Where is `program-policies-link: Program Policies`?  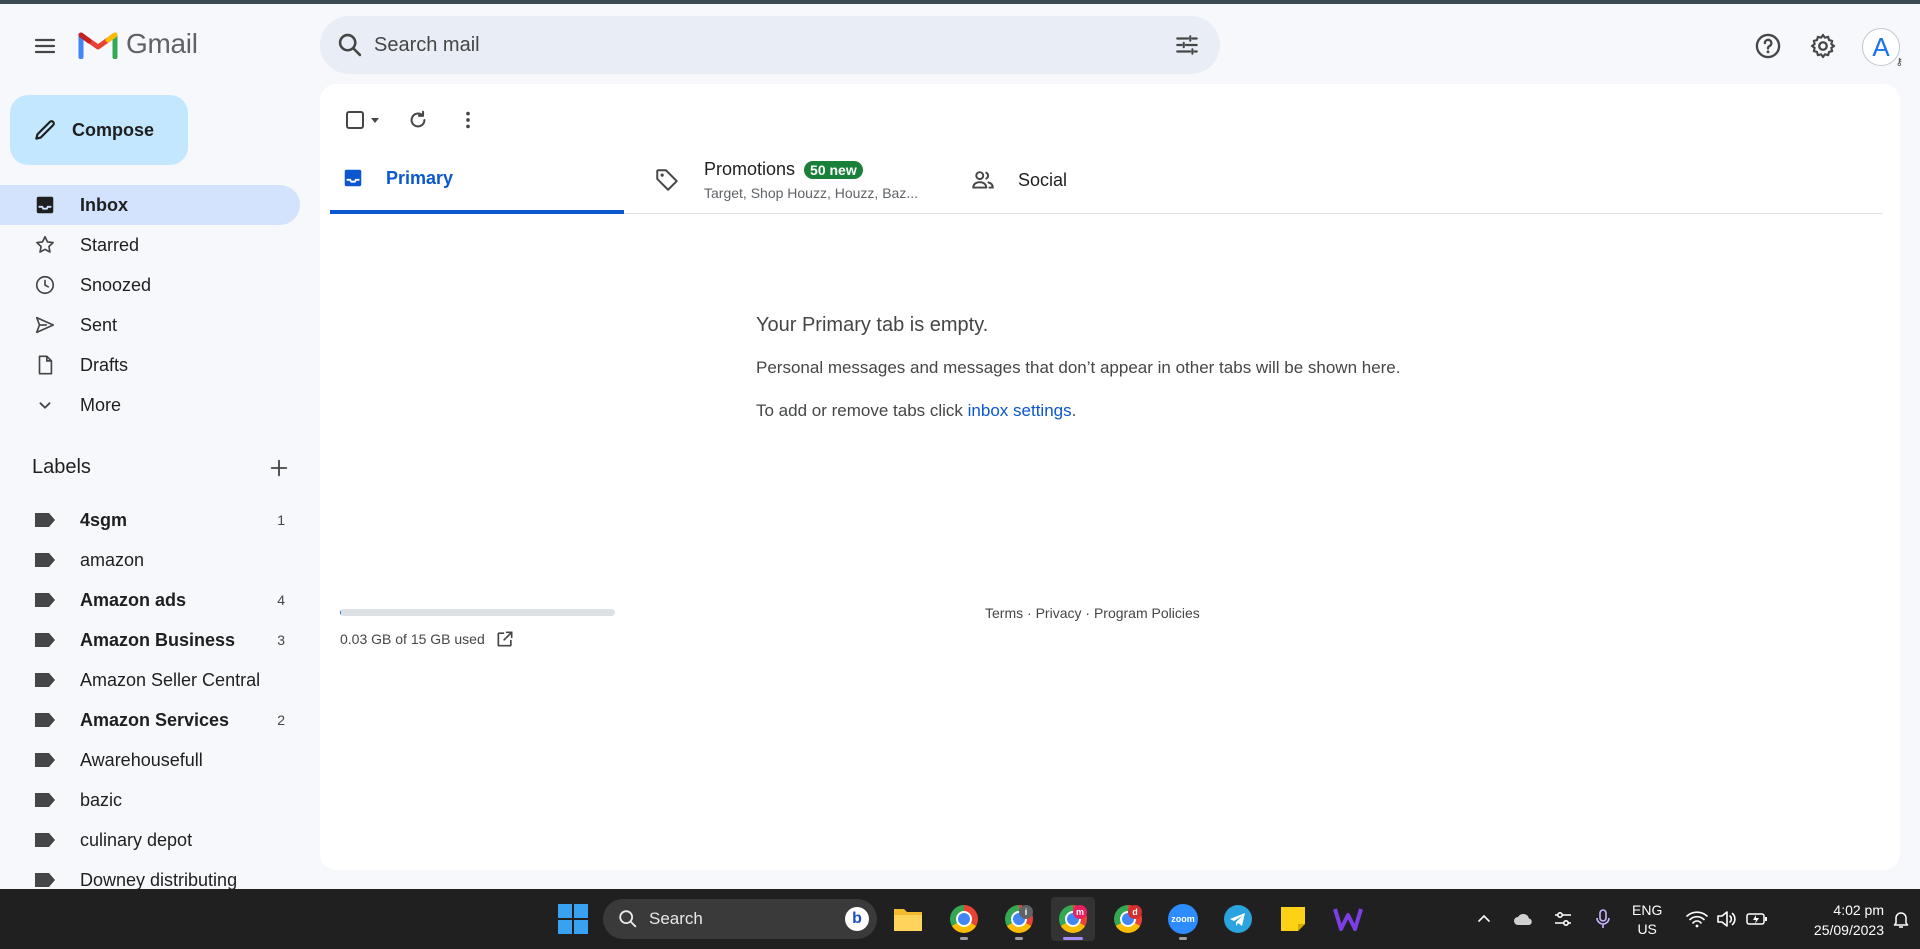 program-policies-link: Program Policies is located at coordinates (1147, 613).